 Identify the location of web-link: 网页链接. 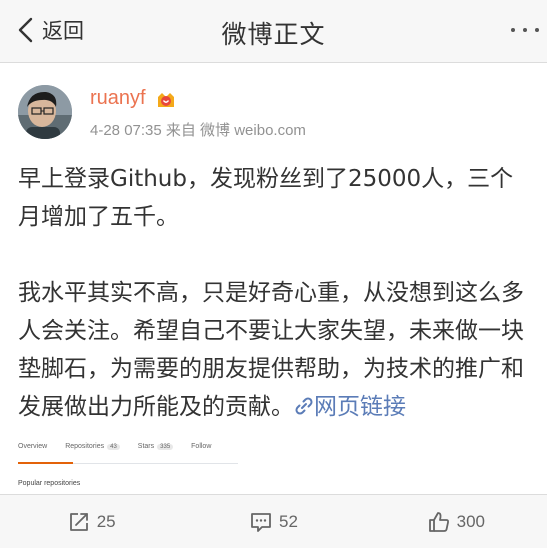
(350, 407).